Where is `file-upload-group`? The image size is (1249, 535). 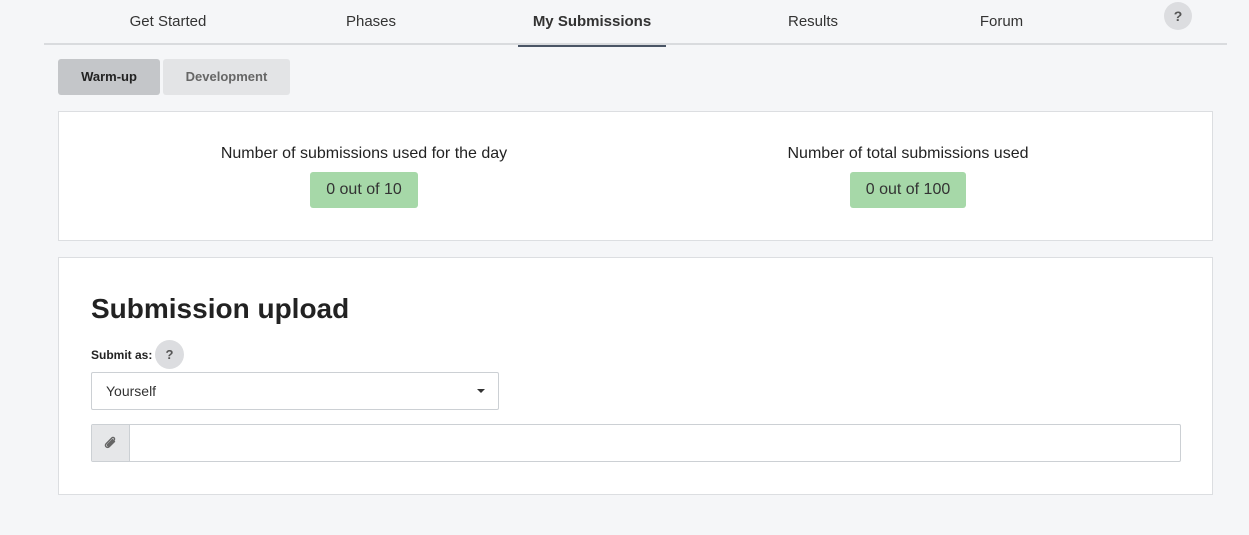
file-upload-group is located at coordinates (636, 443).